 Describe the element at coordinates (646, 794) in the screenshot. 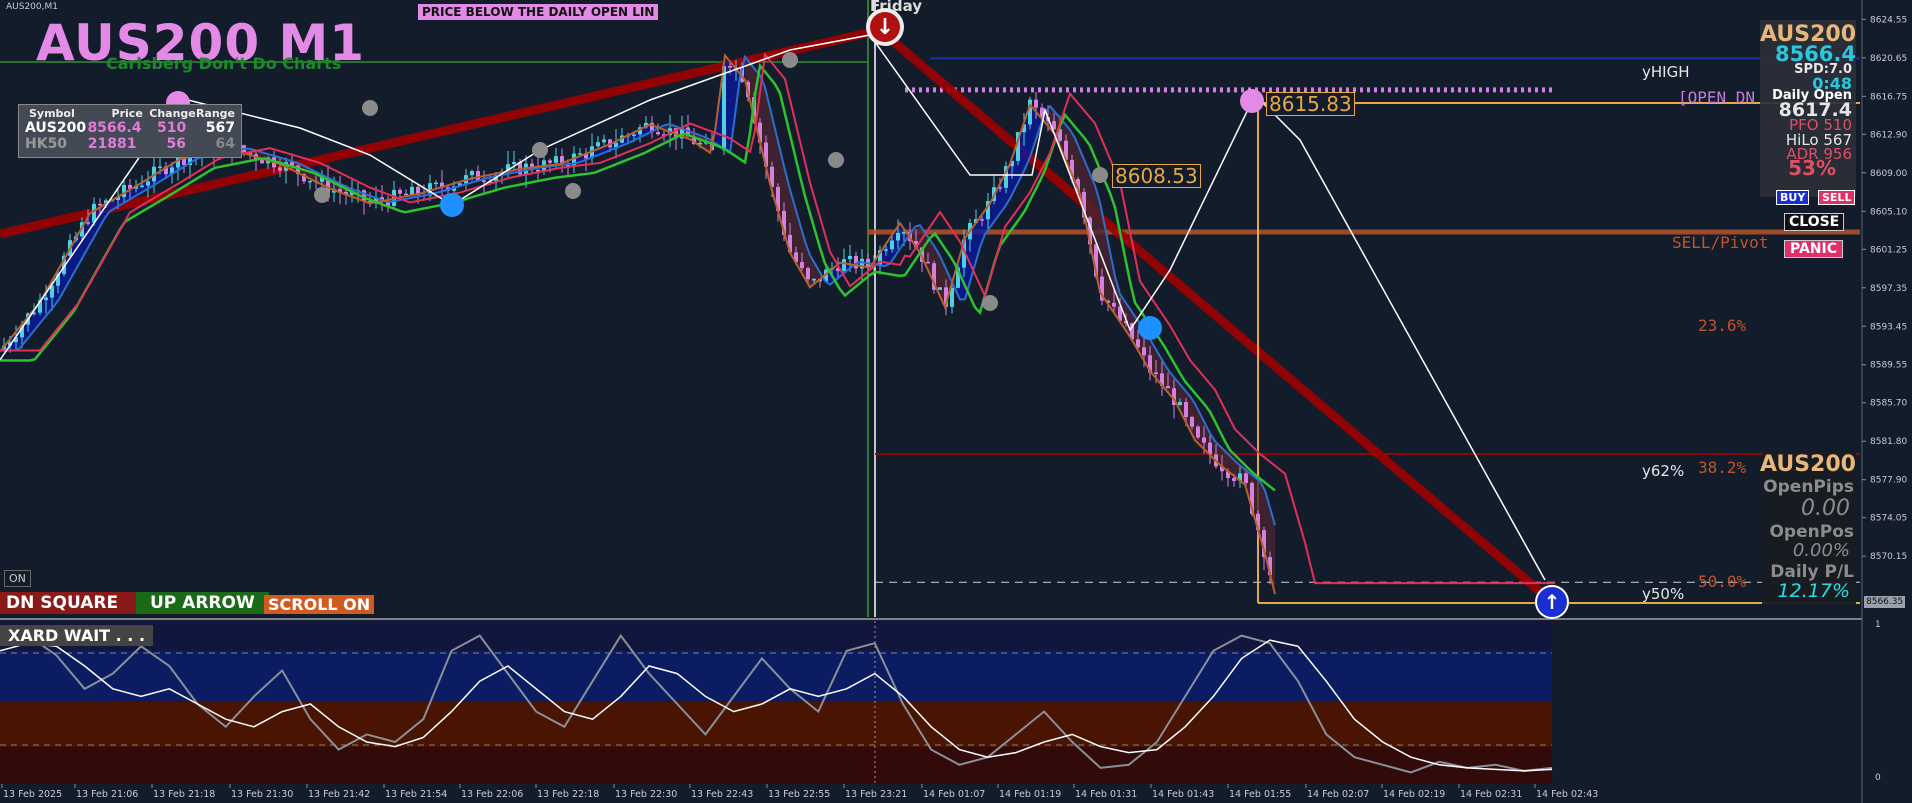

I see `x-tick-label: 13 Feb 22:30` at that location.